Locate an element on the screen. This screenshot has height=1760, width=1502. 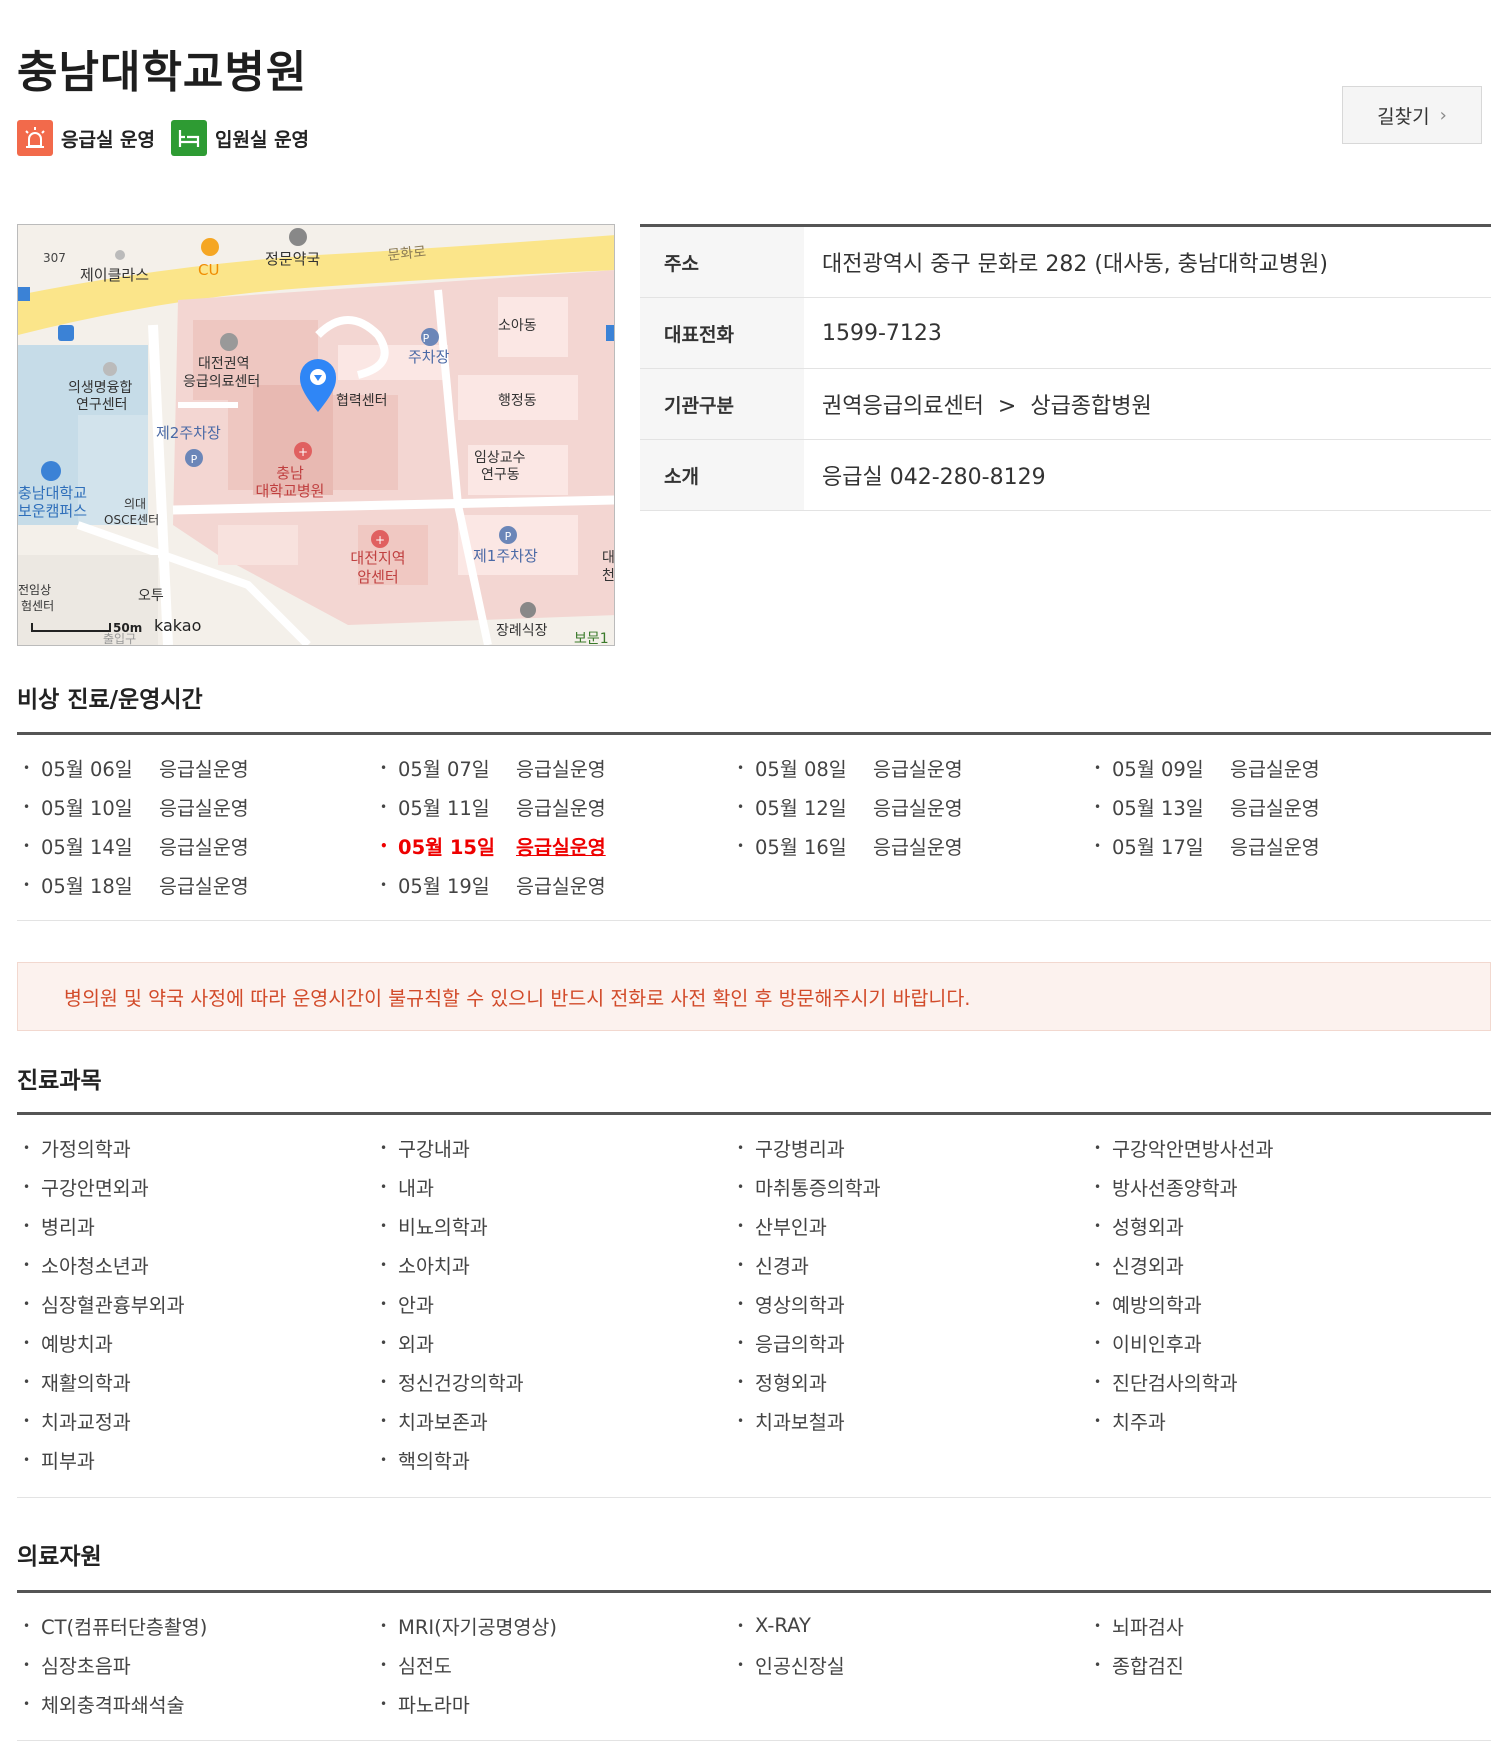
map-label-biomed-2: 연구센터 is located at coordinates (102, 405).